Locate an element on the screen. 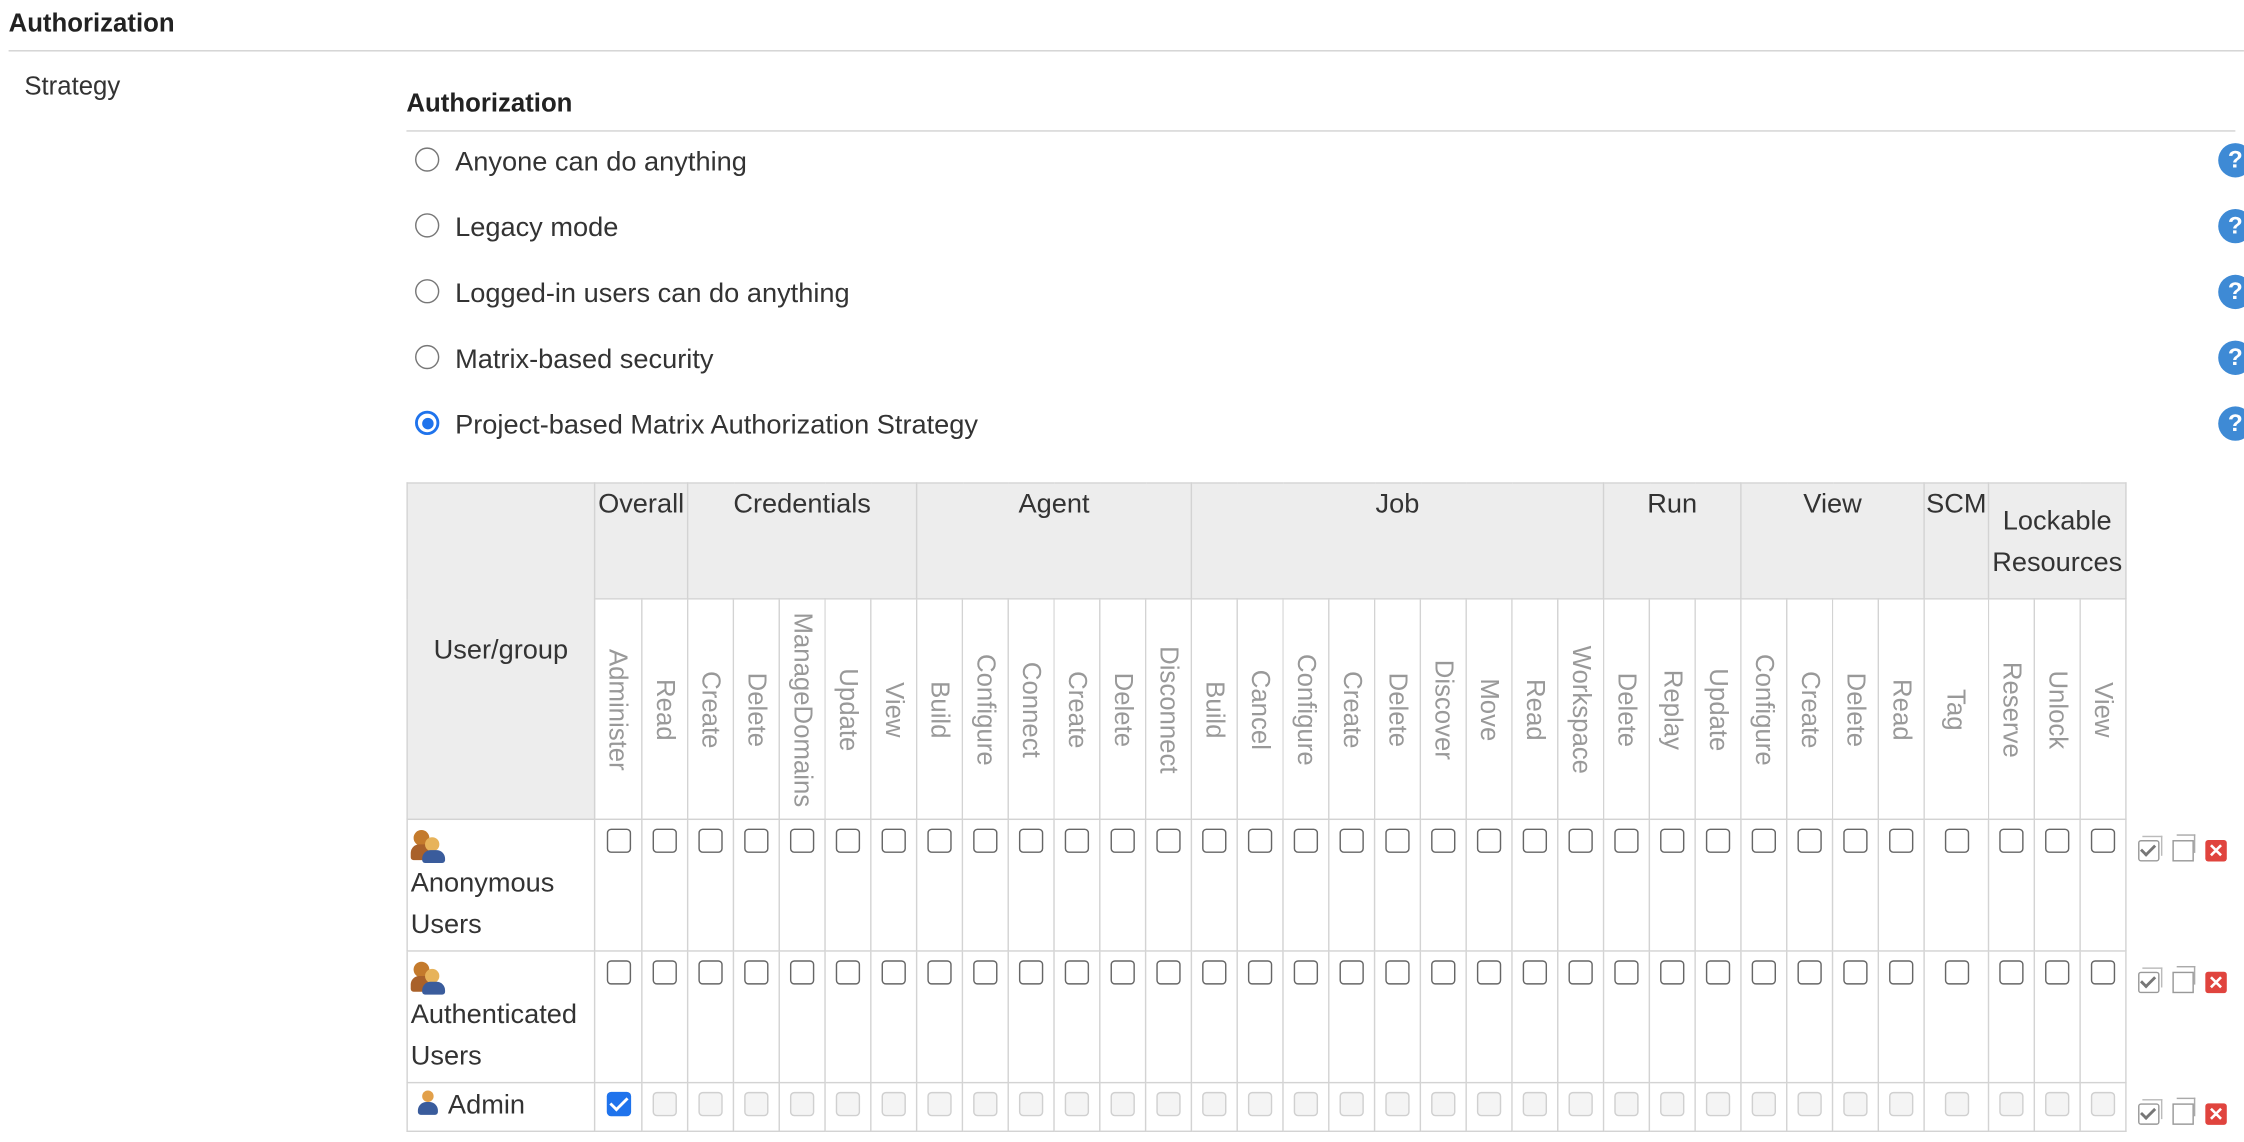 The height and width of the screenshot is (1142, 2244). permission-cell is located at coordinates (1810, 1107).